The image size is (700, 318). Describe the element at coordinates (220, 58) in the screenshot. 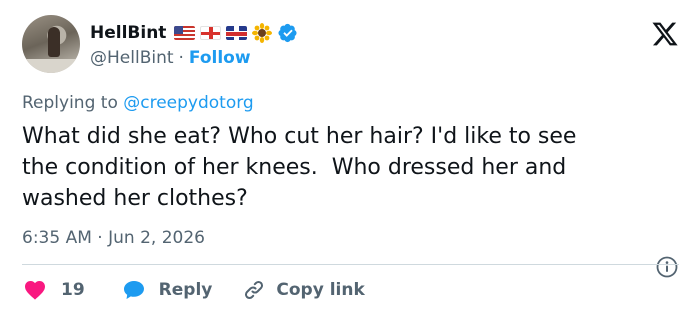

I see `follow-button: Follow` at that location.